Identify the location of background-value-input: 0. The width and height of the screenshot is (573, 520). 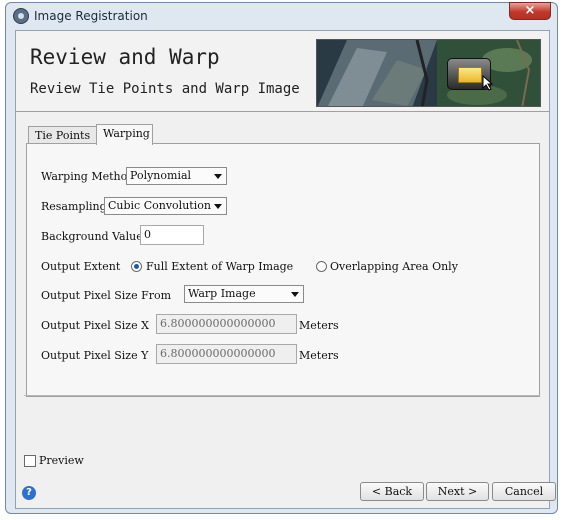
(172, 235).